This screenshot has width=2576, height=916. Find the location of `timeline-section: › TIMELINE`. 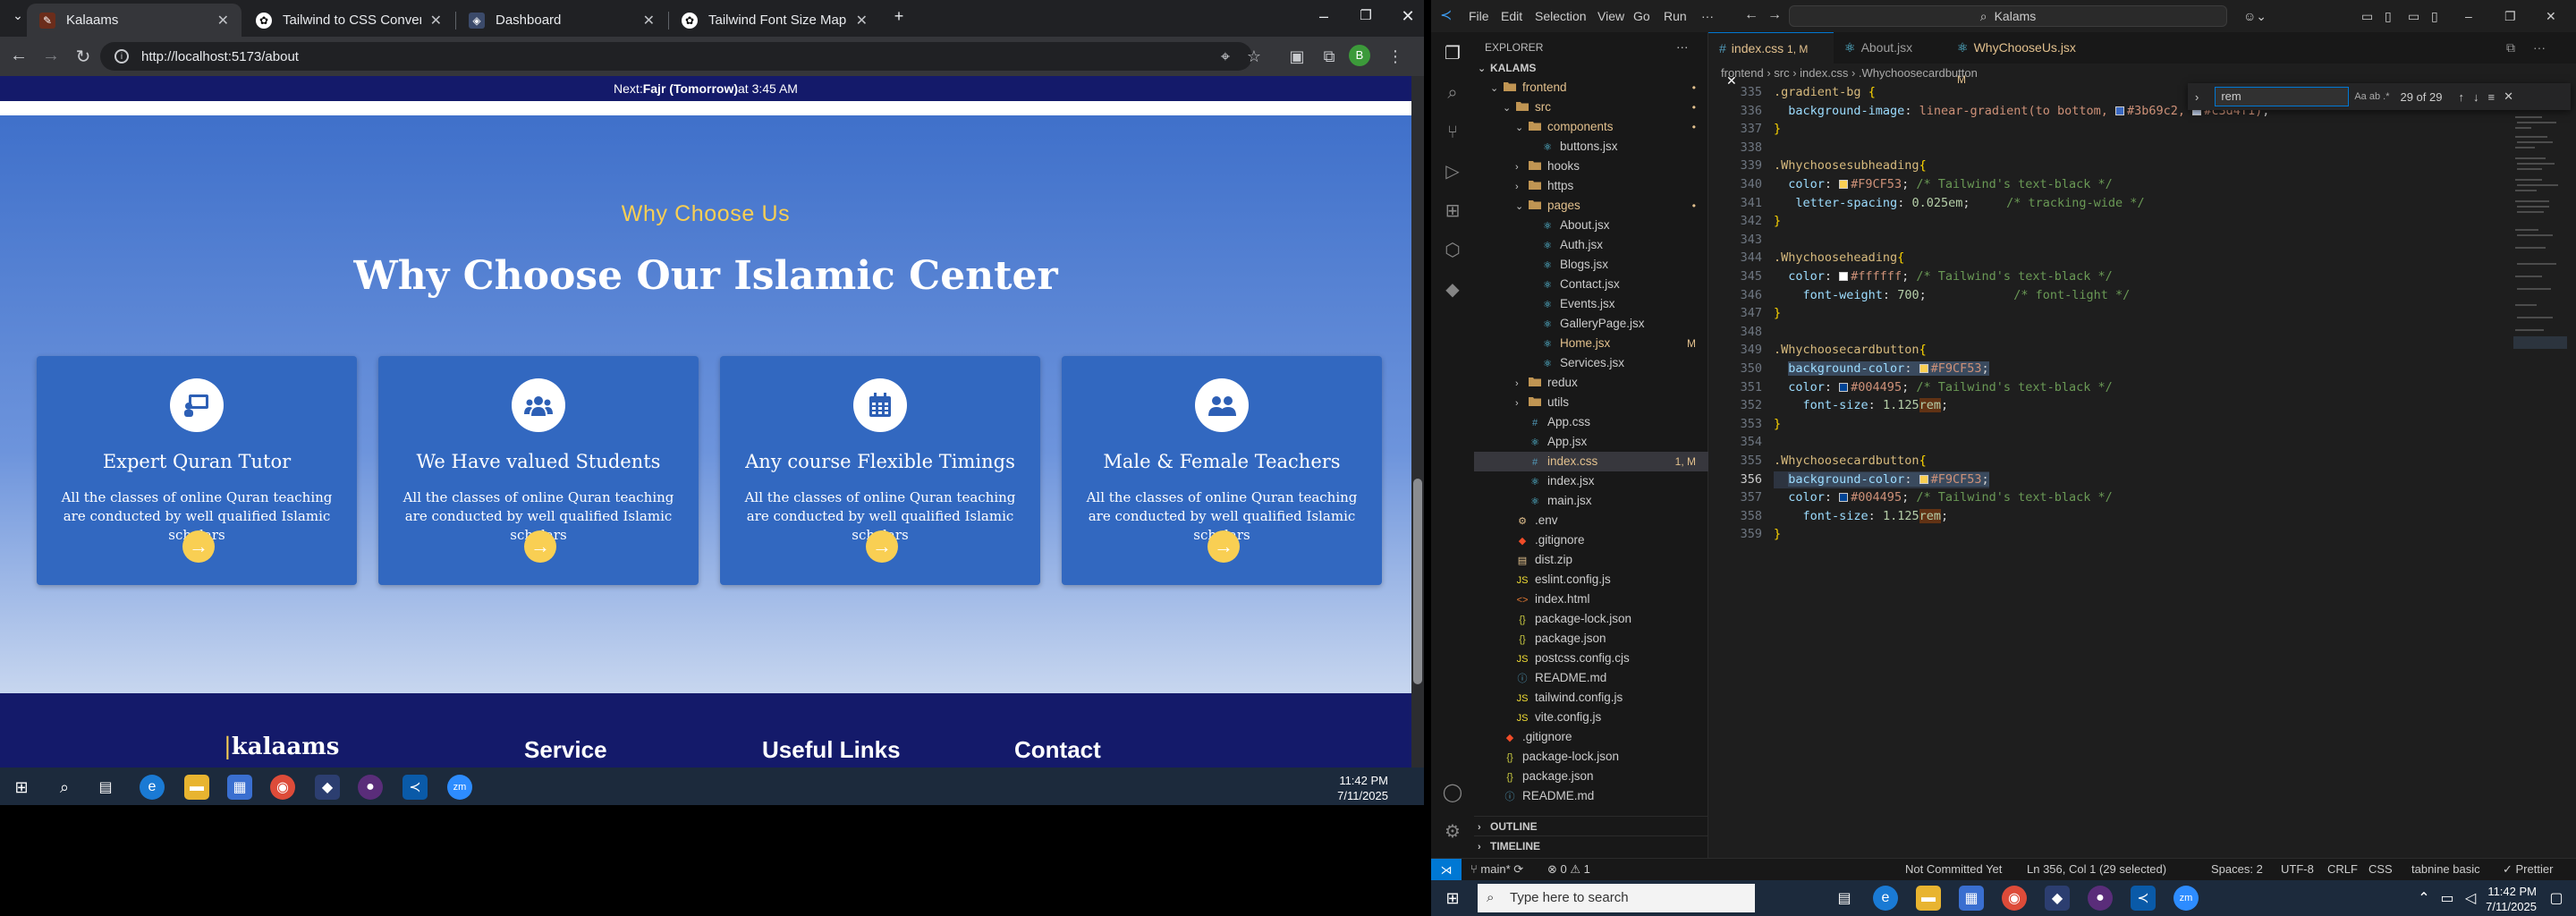

timeline-section: › TIMELINE is located at coordinates (1591, 845).